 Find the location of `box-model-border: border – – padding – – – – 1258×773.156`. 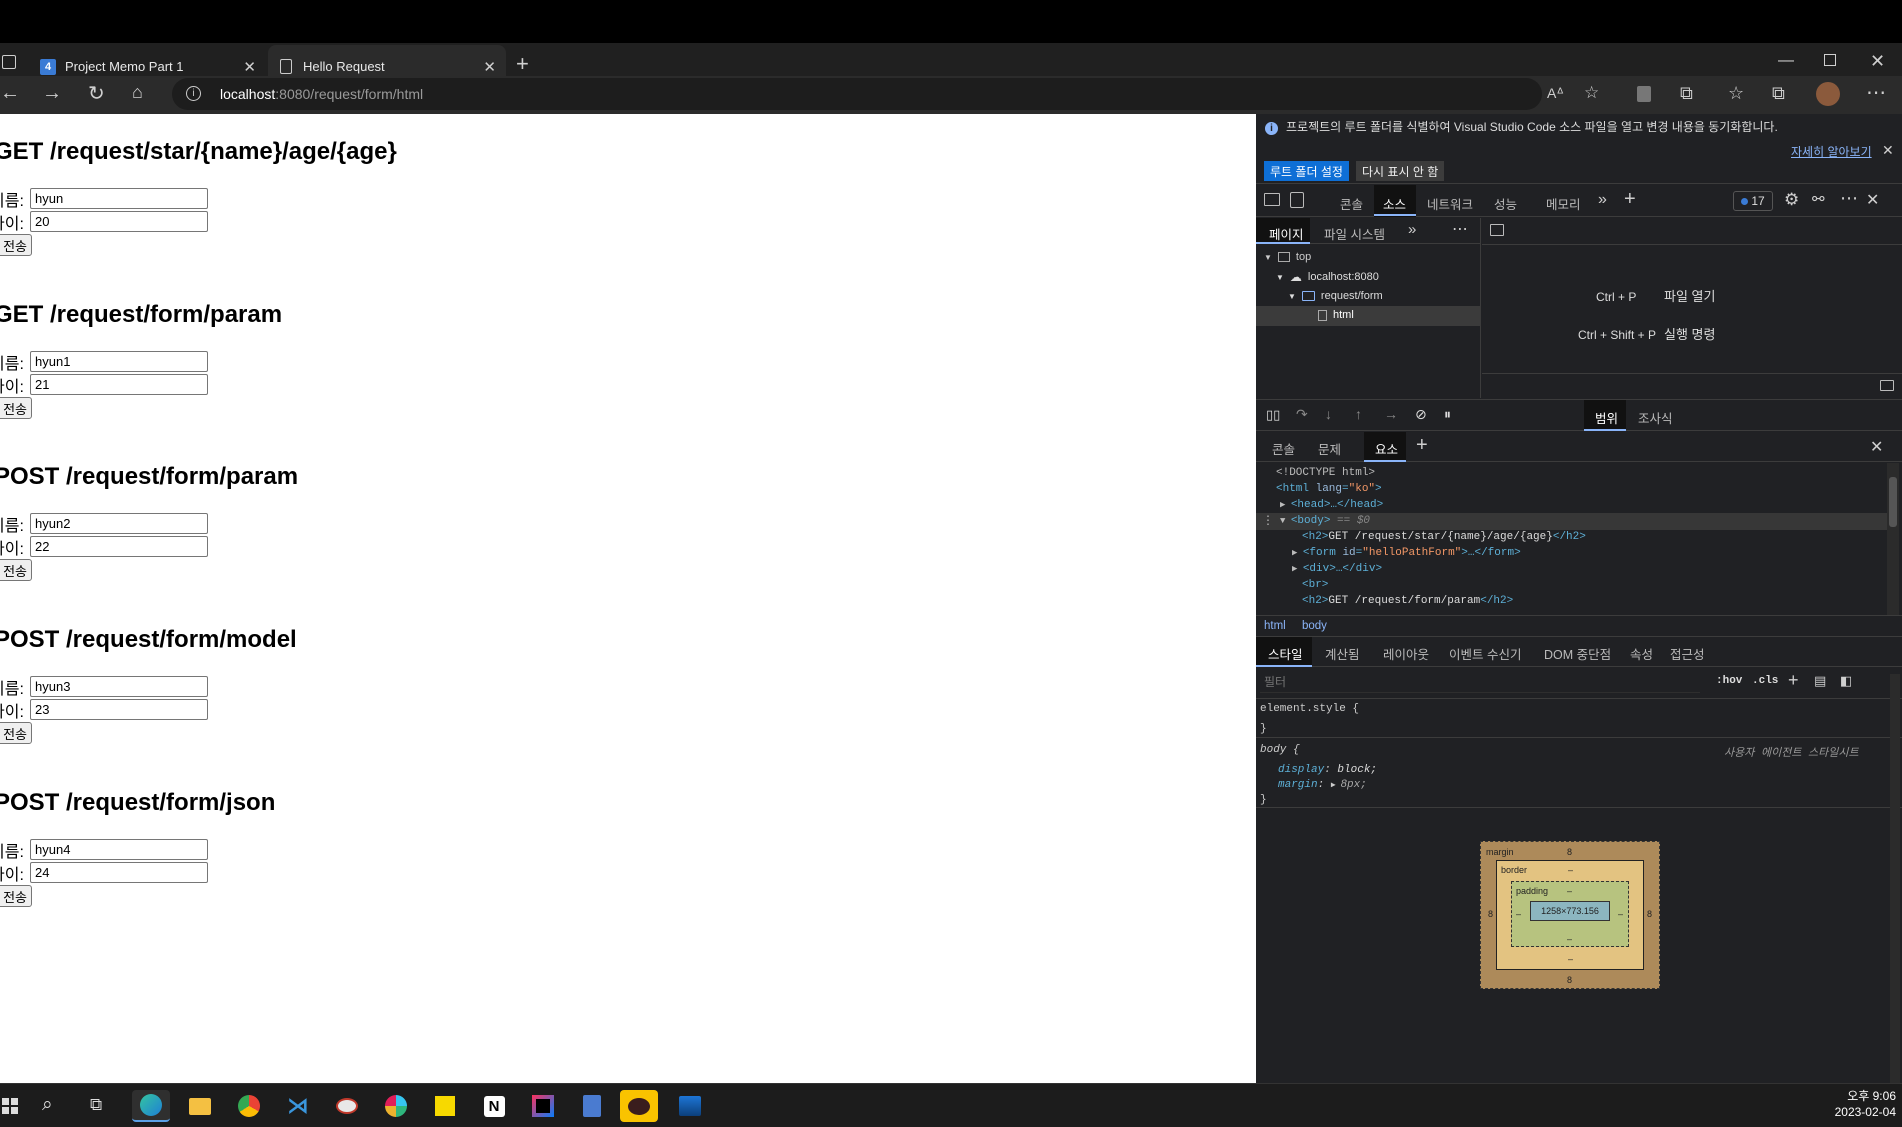

box-model-border: border – – padding – – – – 1258×773.156 is located at coordinates (1570, 915).